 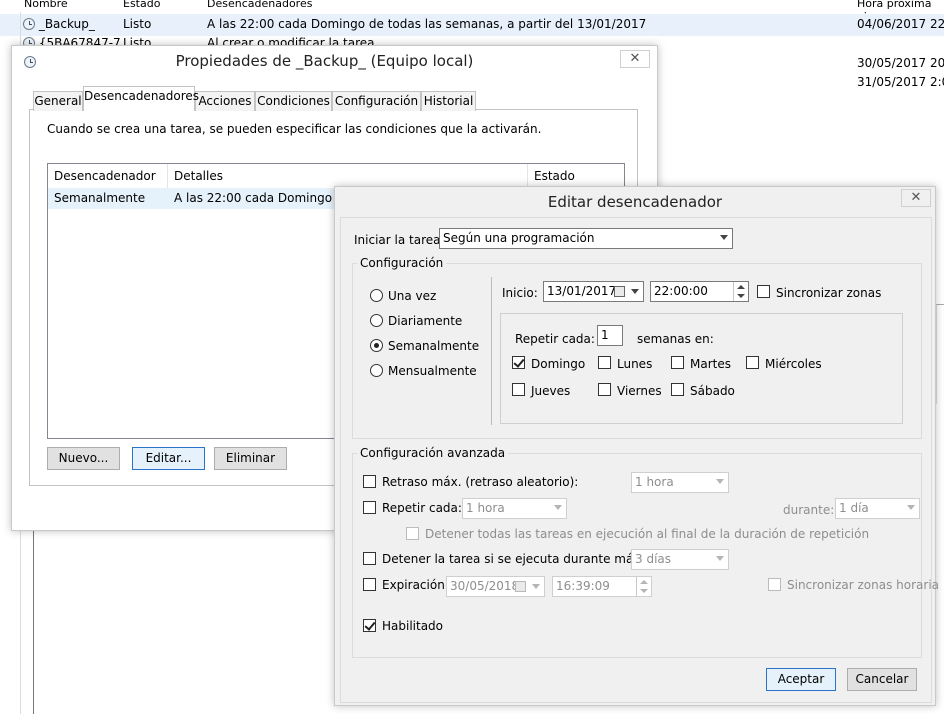 I want to click on repeat-task-checkbox, so click(x=369, y=507).